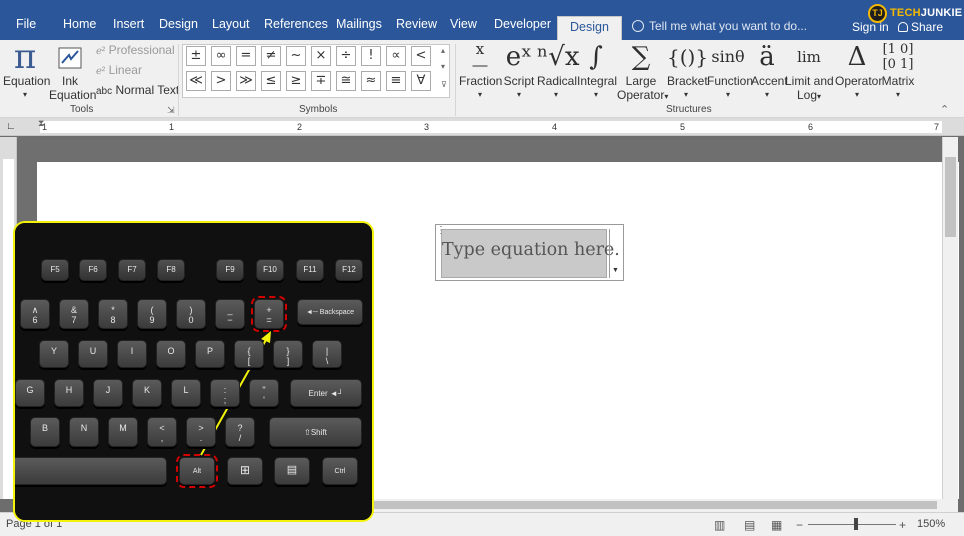 The image size is (964, 536). What do you see at coordinates (178, 80) in the screenshot?
I see `group-separator` at bounding box center [178, 80].